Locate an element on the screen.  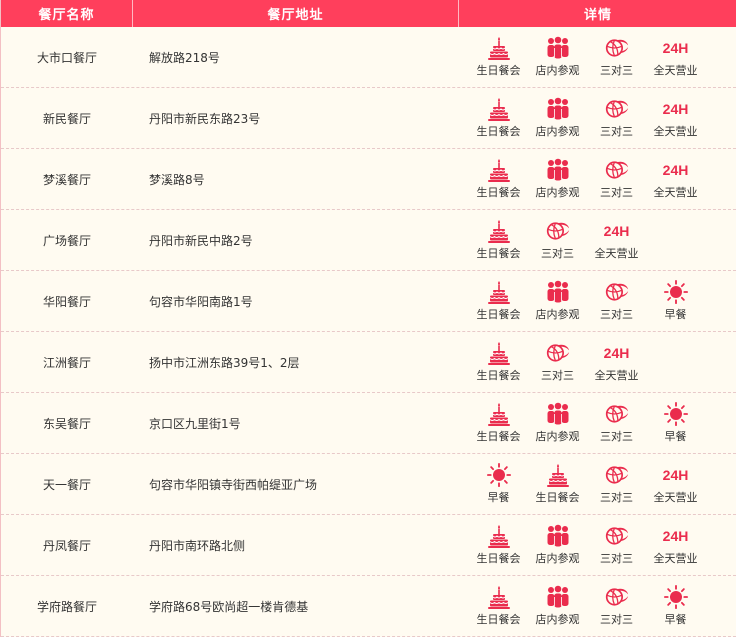
restaurant-features: 生日餐会 三对三 24H 全天营业 is located at coordinates (597, 240).